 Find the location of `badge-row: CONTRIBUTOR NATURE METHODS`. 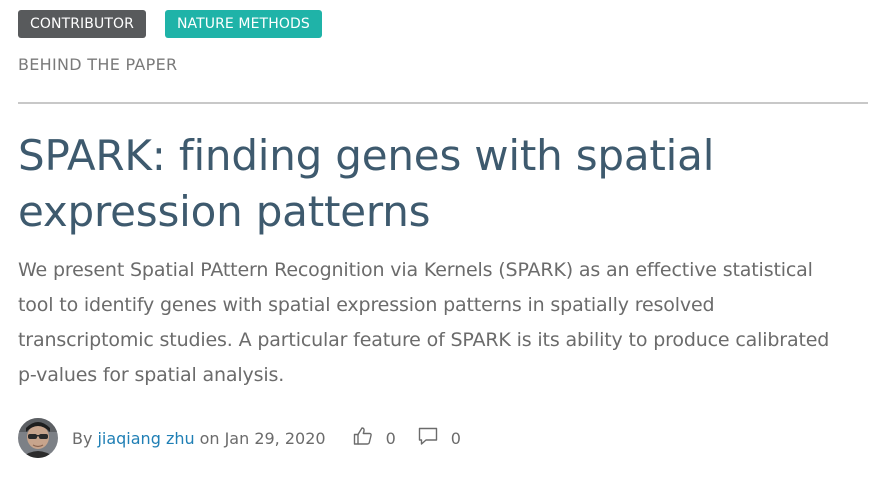

badge-row: CONTRIBUTOR NATURE METHODS is located at coordinates (170, 24).